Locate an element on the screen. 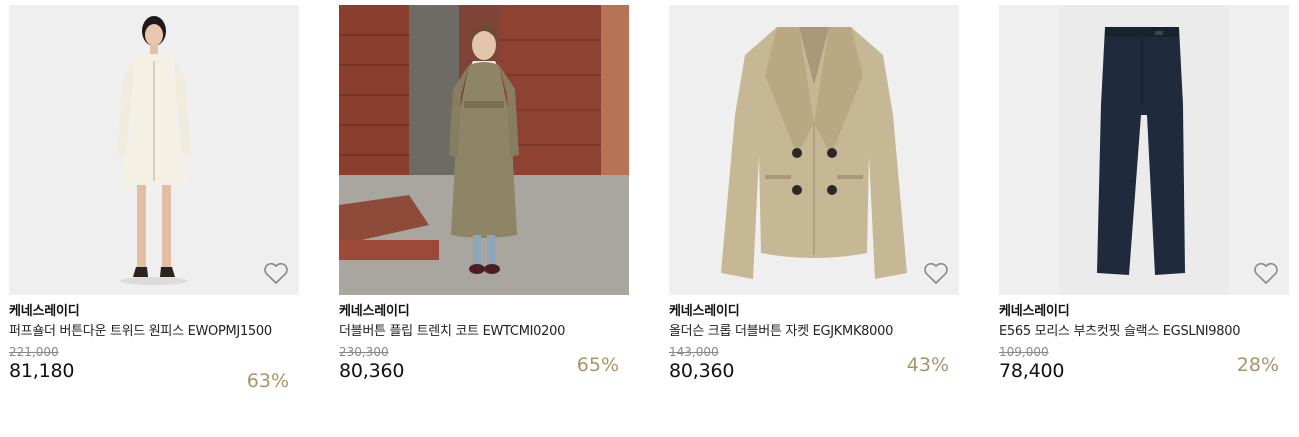 This screenshot has height=437, width=1299. discount-rate: 65% is located at coordinates (597, 365).